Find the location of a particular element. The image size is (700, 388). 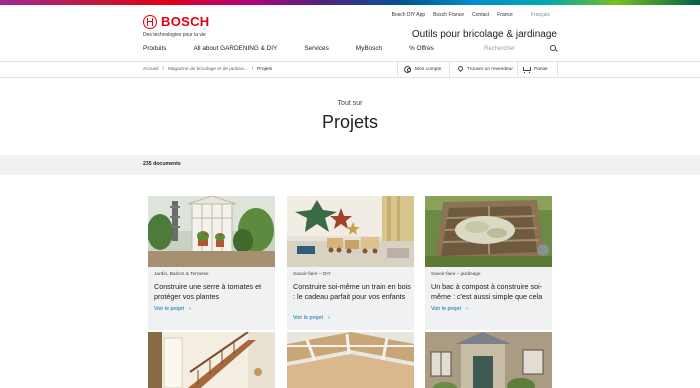

breadcrumb-current: Projets is located at coordinates (265, 69).